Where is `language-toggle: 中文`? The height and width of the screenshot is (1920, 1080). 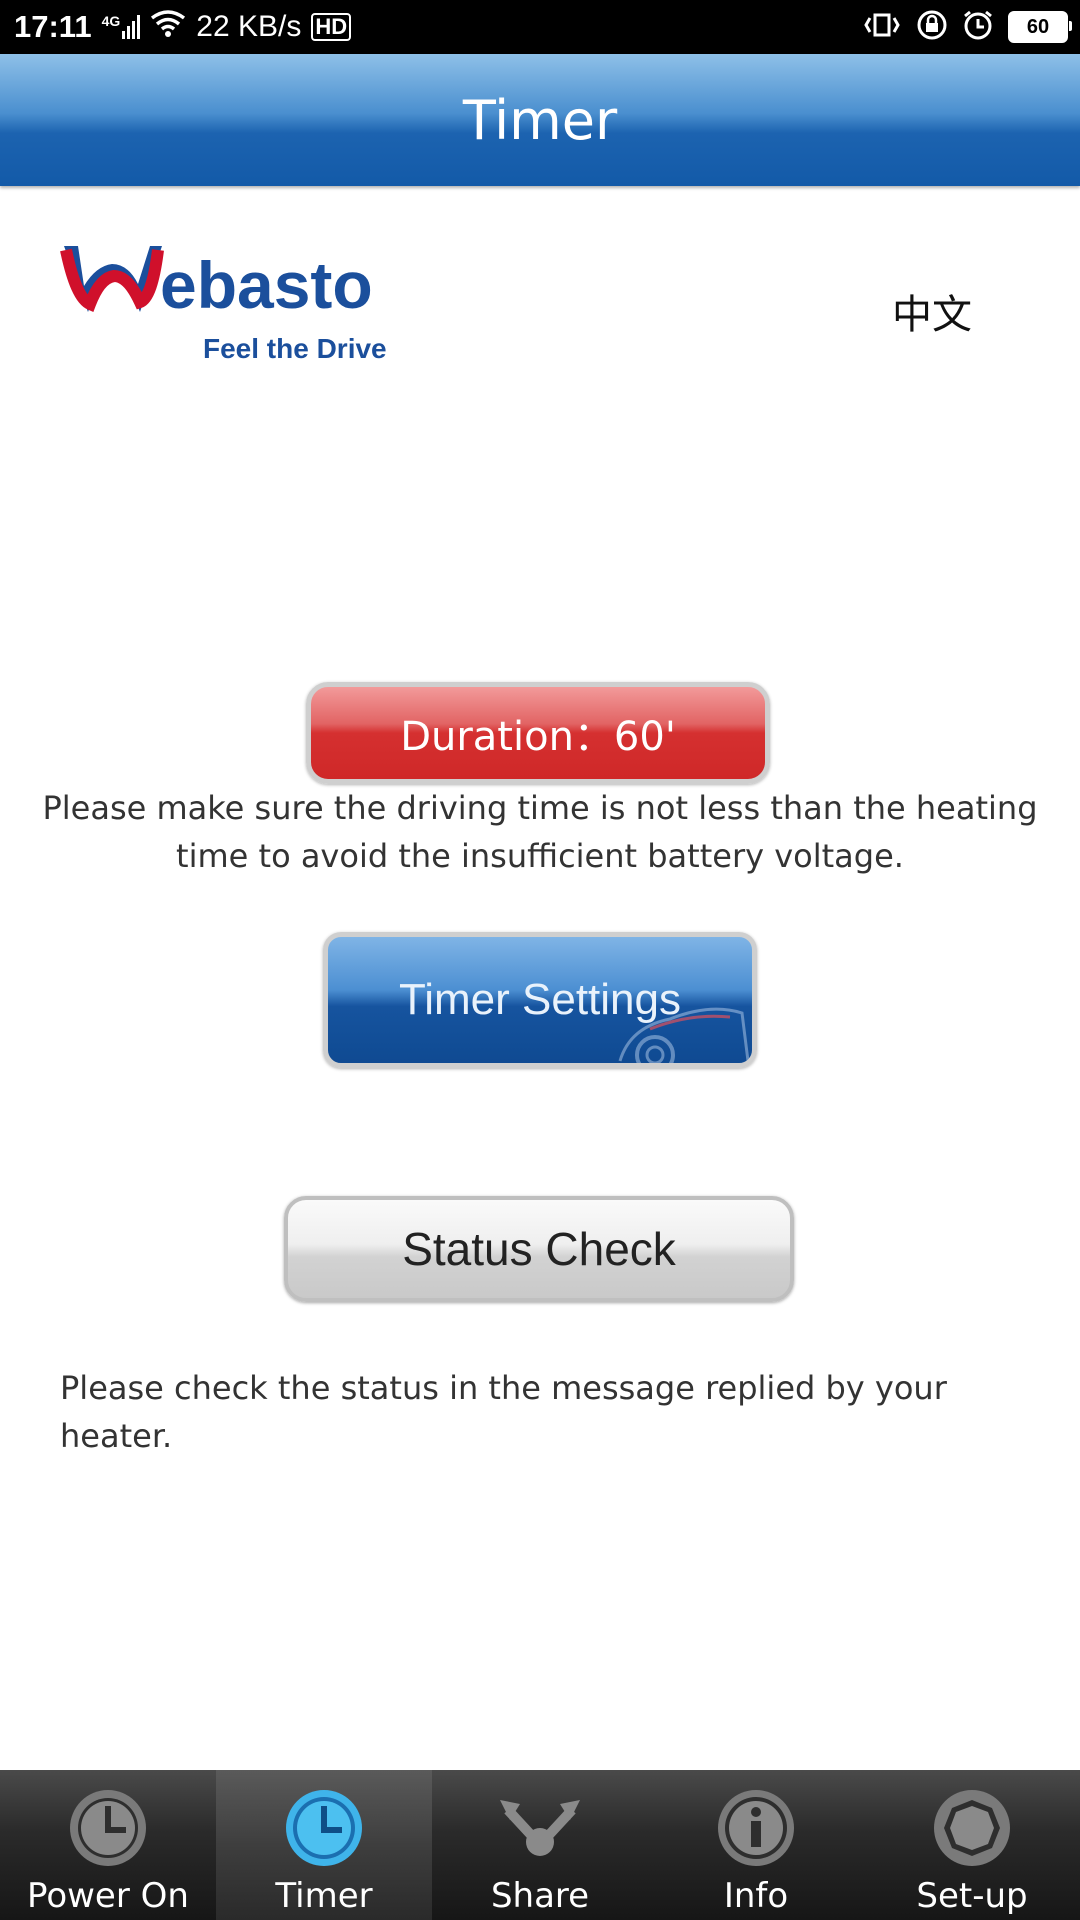
language-toggle: 中文 is located at coordinates (932, 311).